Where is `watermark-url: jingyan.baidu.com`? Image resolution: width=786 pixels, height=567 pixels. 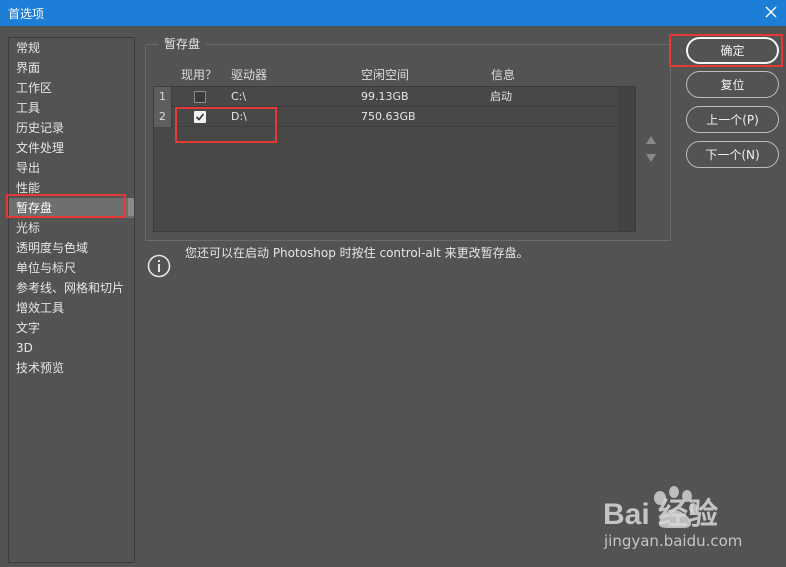 watermark-url: jingyan.baidu.com is located at coordinates (673, 541).